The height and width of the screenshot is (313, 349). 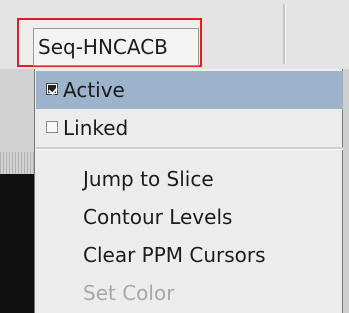 I want to click on spectrum-tab-button: Seq-HNCACB, so click(x=116, y=47).